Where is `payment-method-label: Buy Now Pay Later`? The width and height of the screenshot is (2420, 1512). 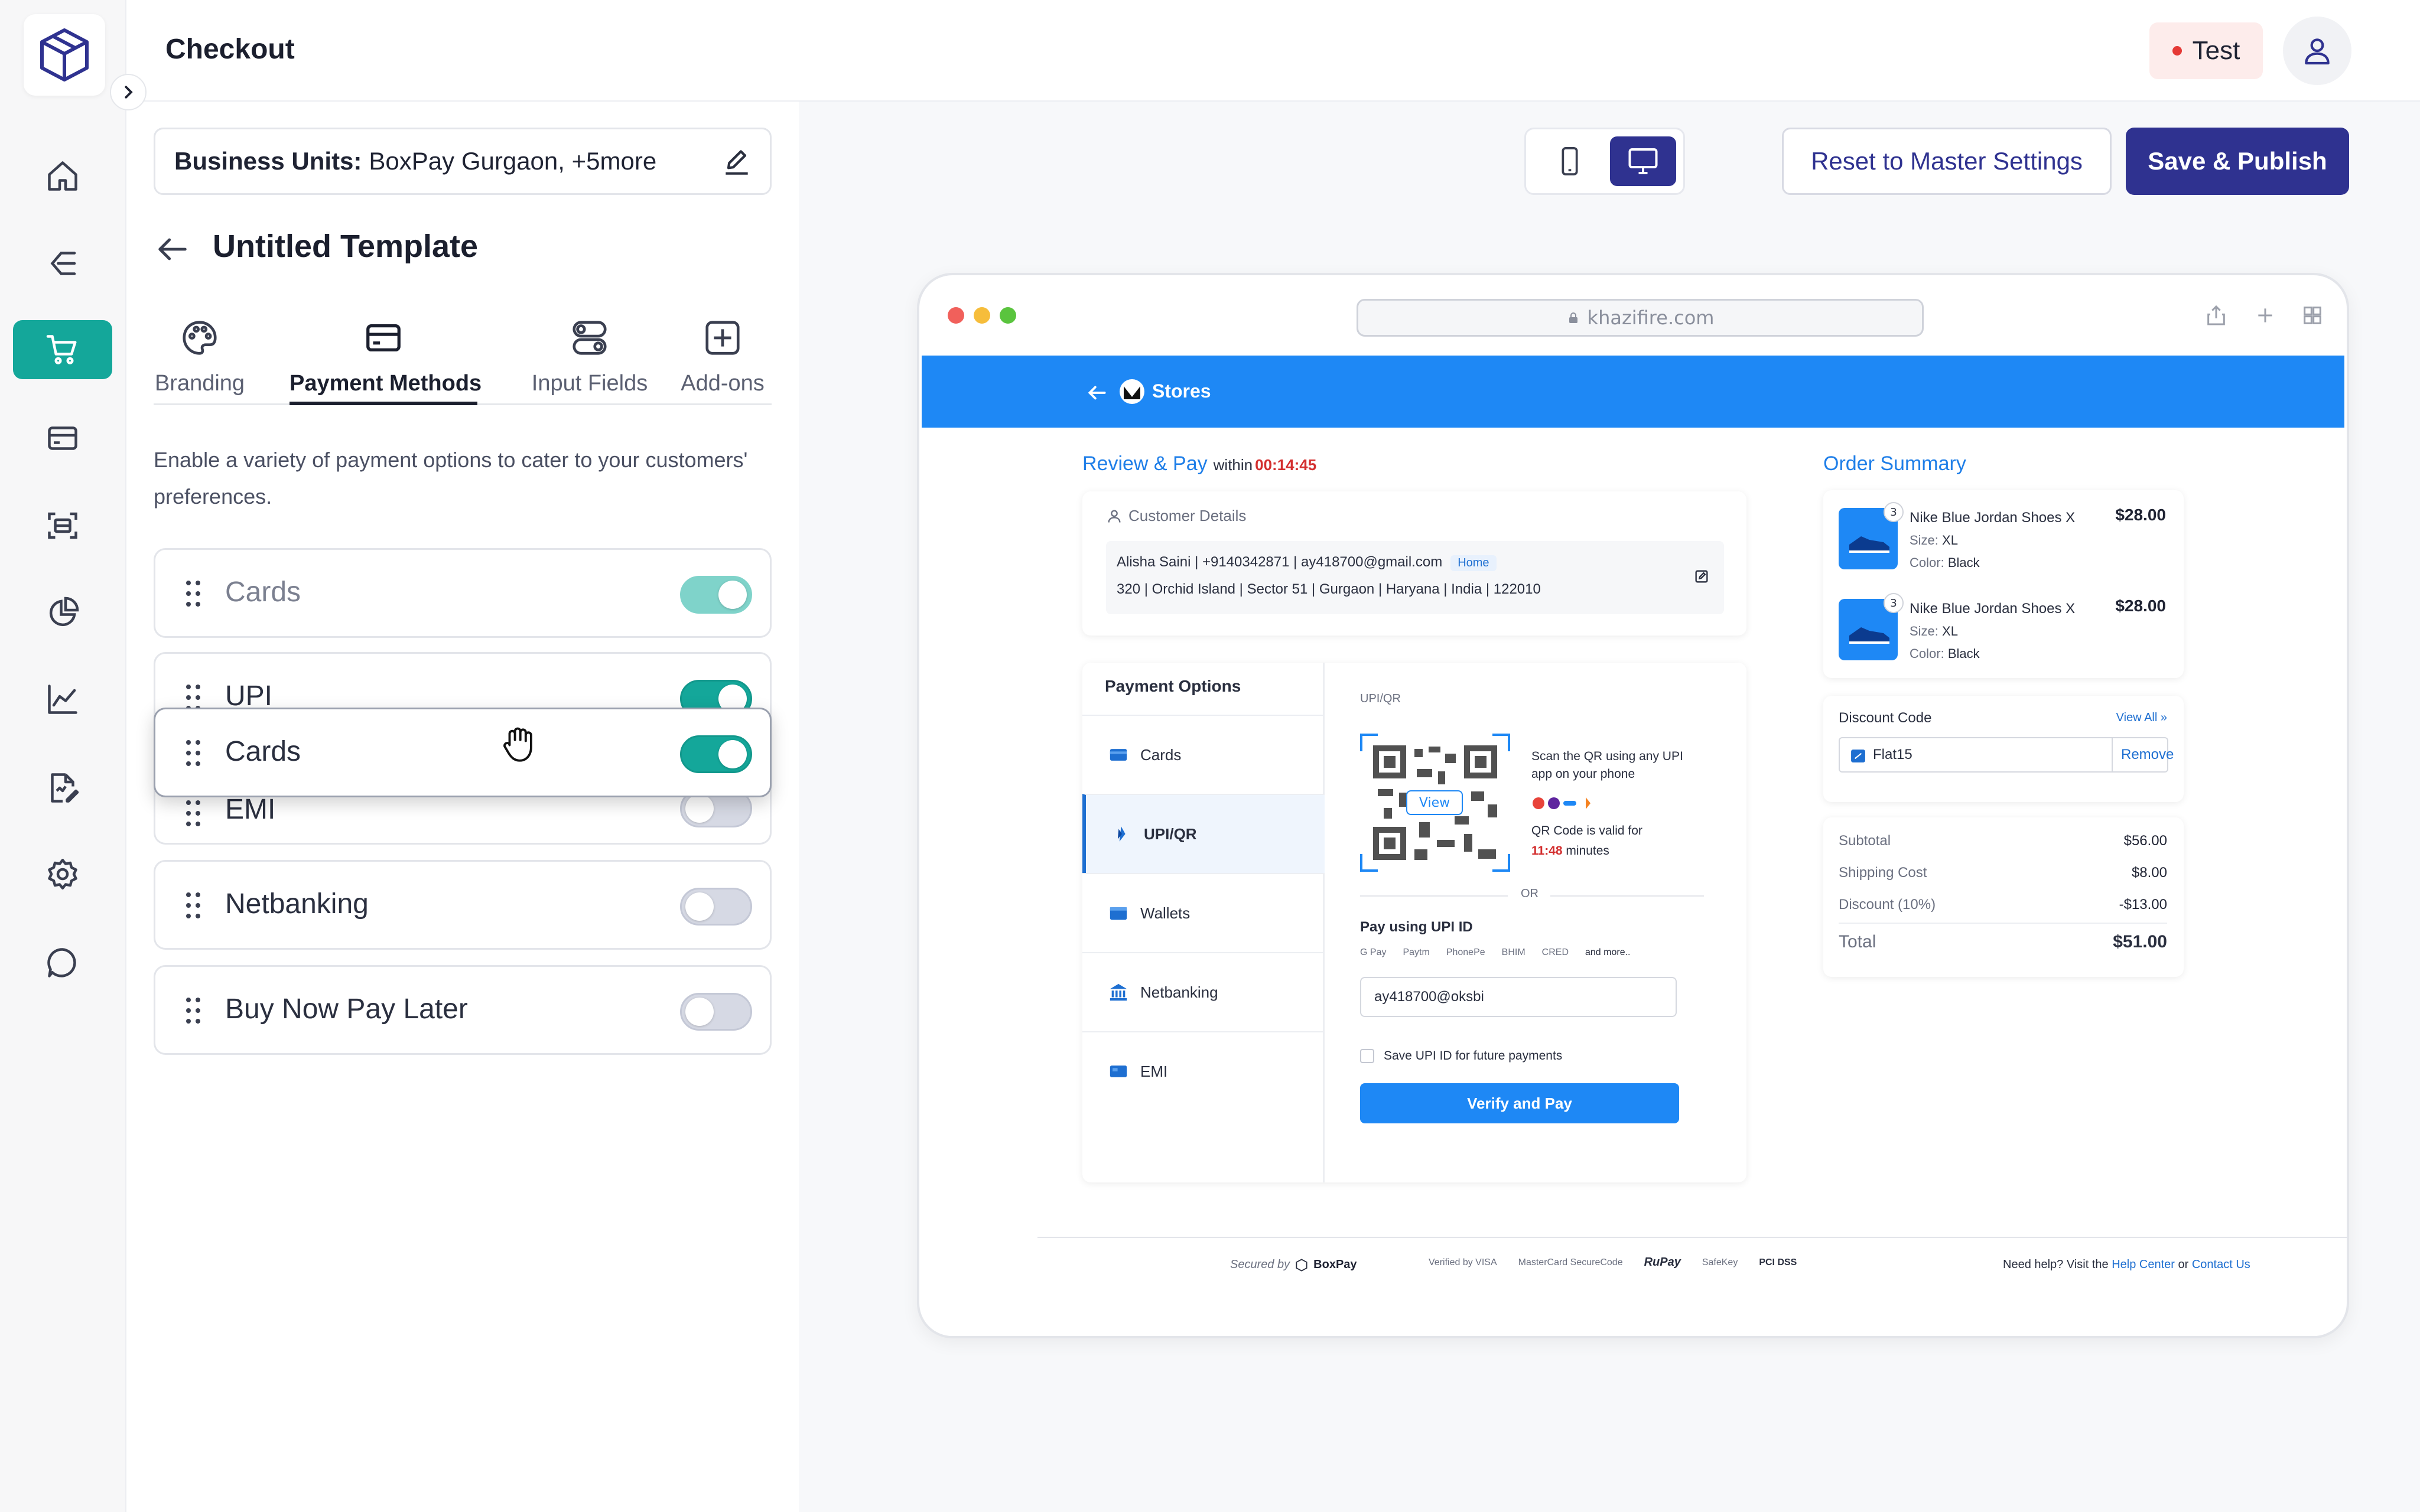 payment-method-label: Buy Now Pay Later is located at coordinates (346, 1009).